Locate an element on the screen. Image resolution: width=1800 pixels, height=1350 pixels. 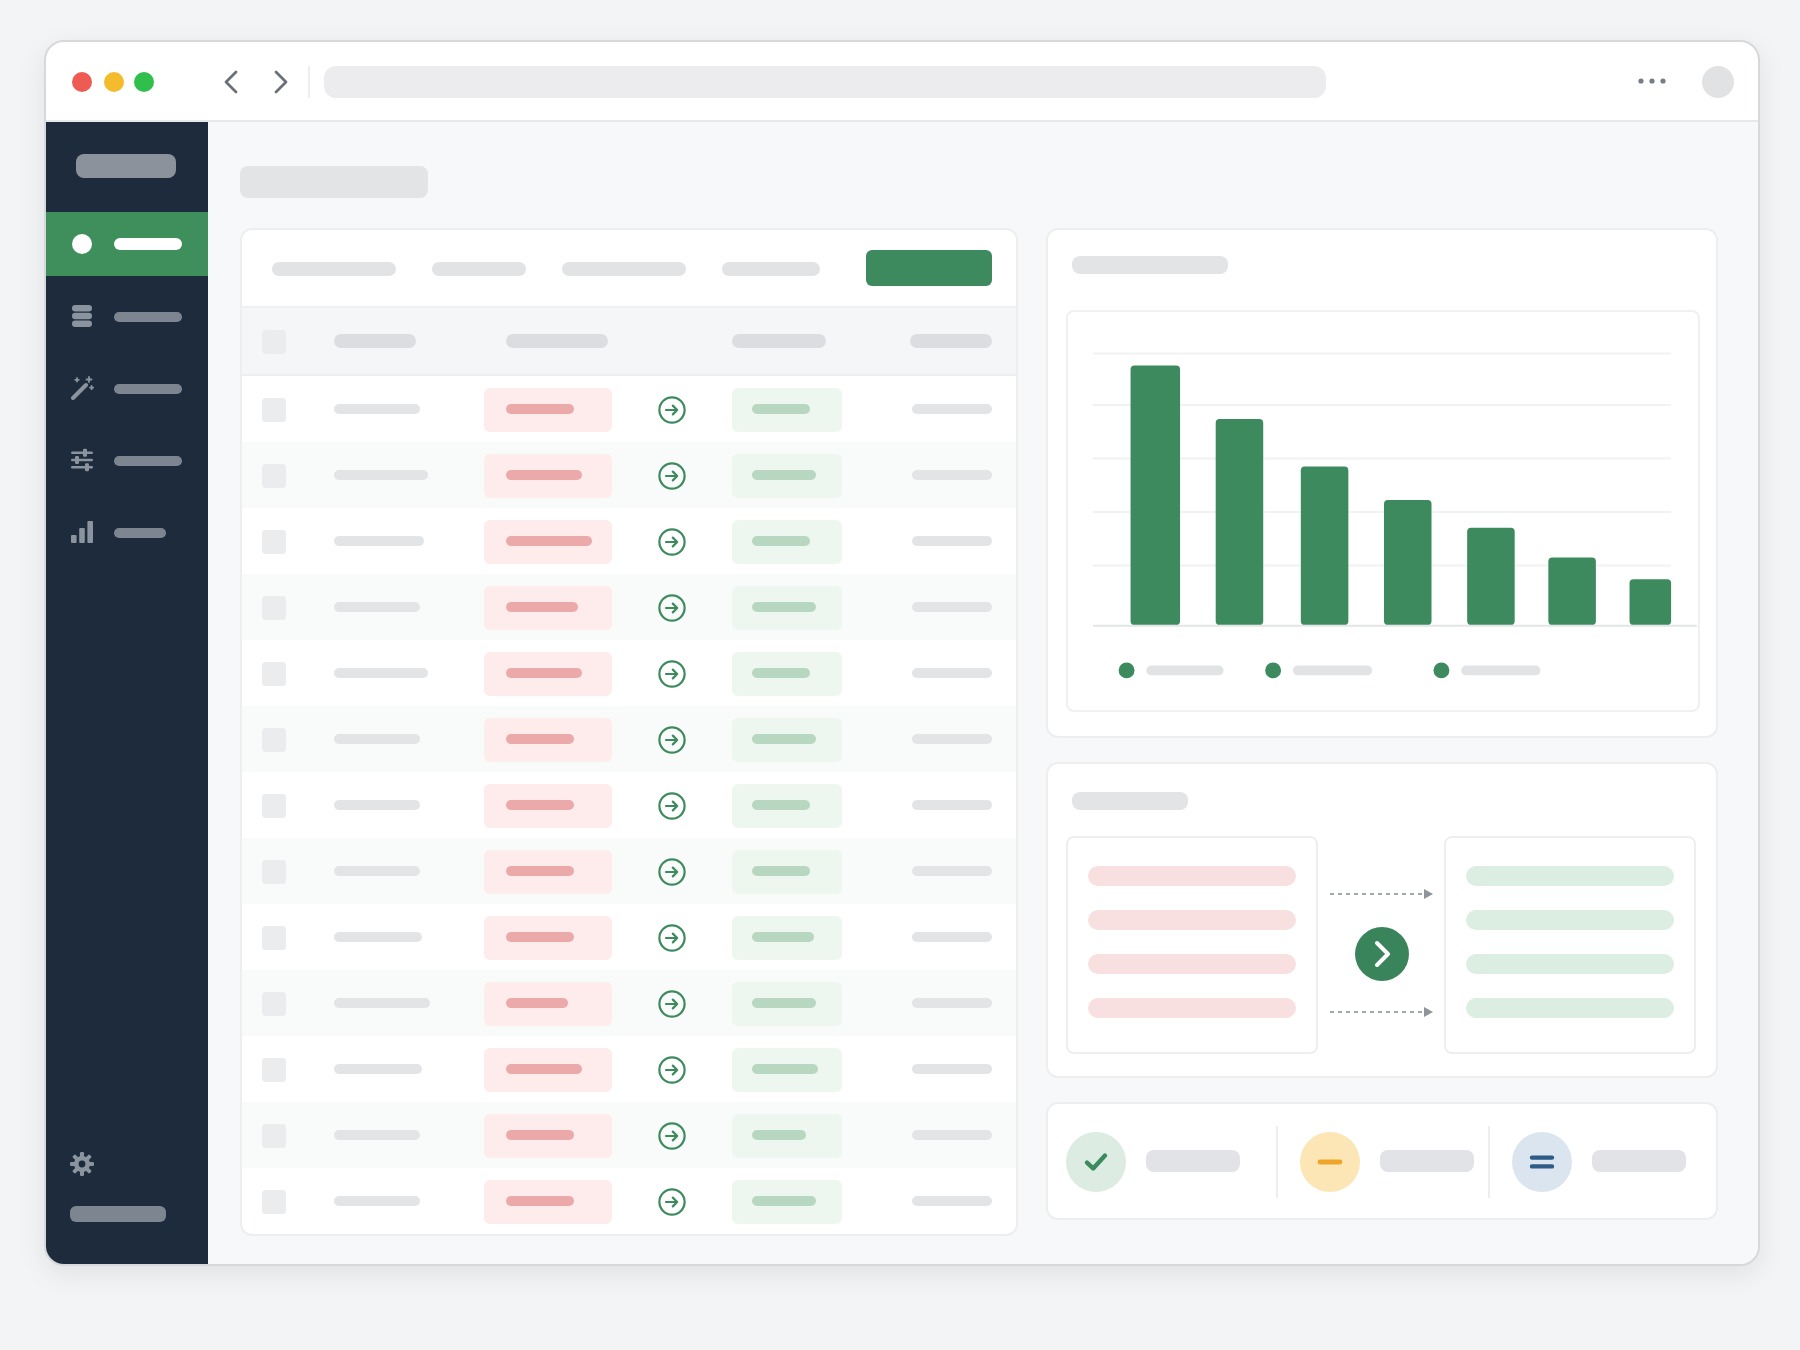
more-icon is located at coordinates (1652, 81).